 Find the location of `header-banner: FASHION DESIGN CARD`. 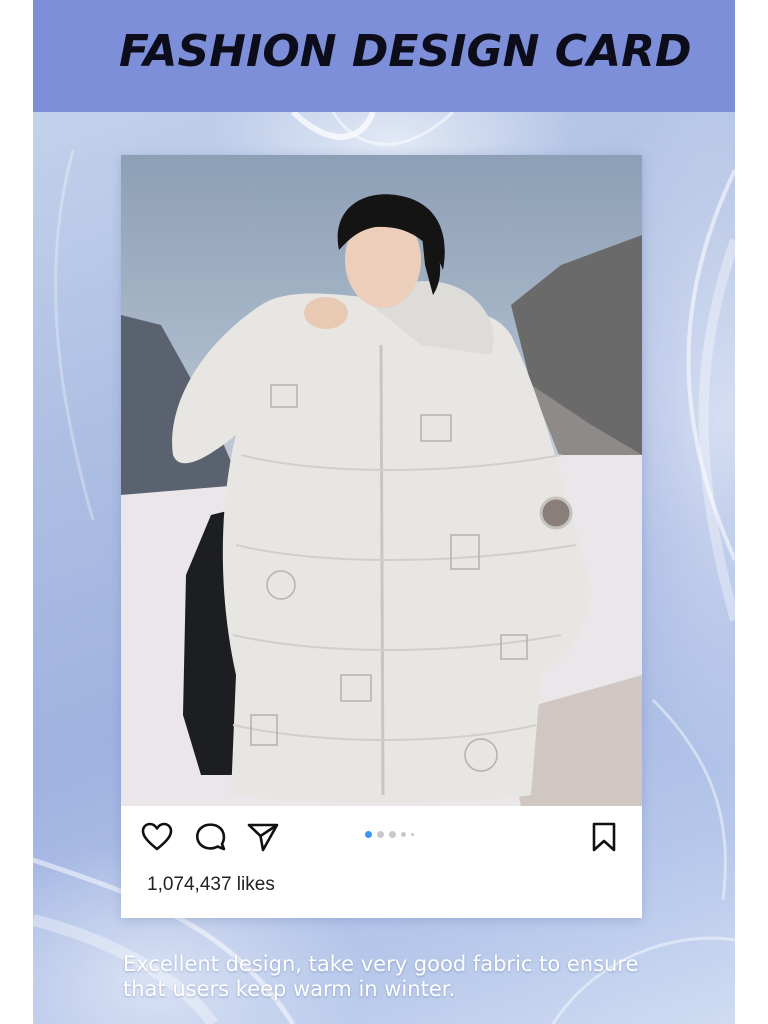

header-banner: FASHION DESIGN CARD is located at coordinates (384, 56).